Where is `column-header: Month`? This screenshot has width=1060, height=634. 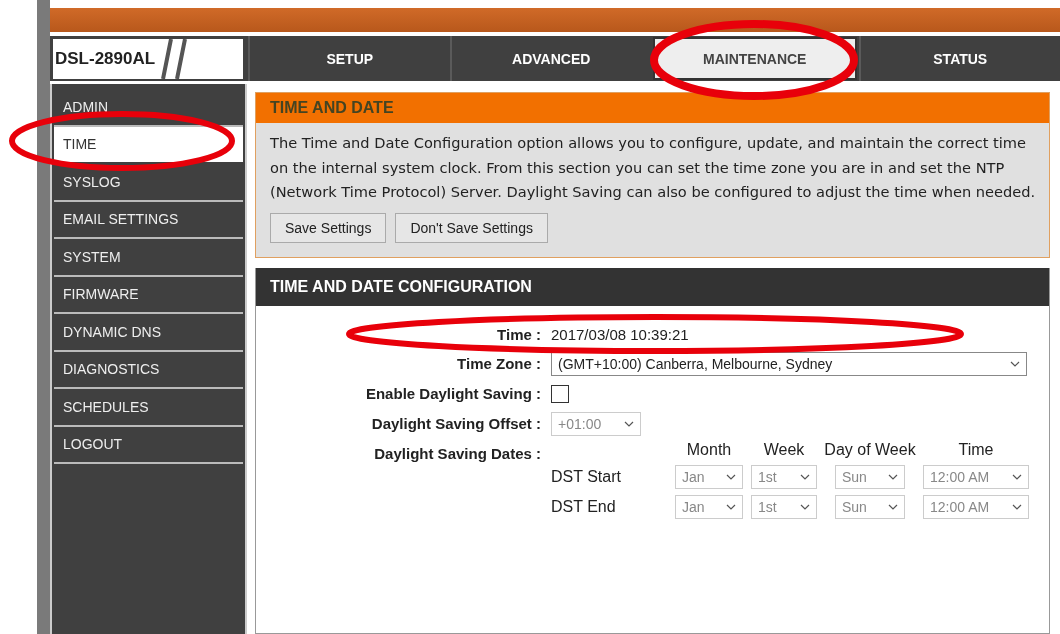 column-header: Month is located at coordinates (709, 449).